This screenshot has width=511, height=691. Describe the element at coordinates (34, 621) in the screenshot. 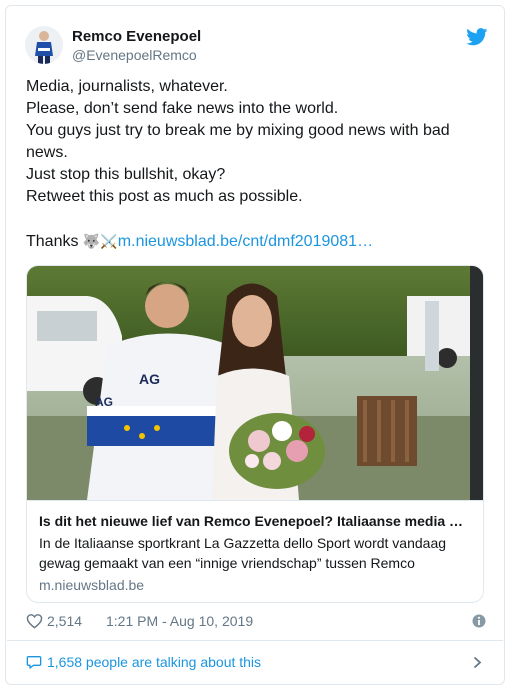

I see `heart-icon` at that location.